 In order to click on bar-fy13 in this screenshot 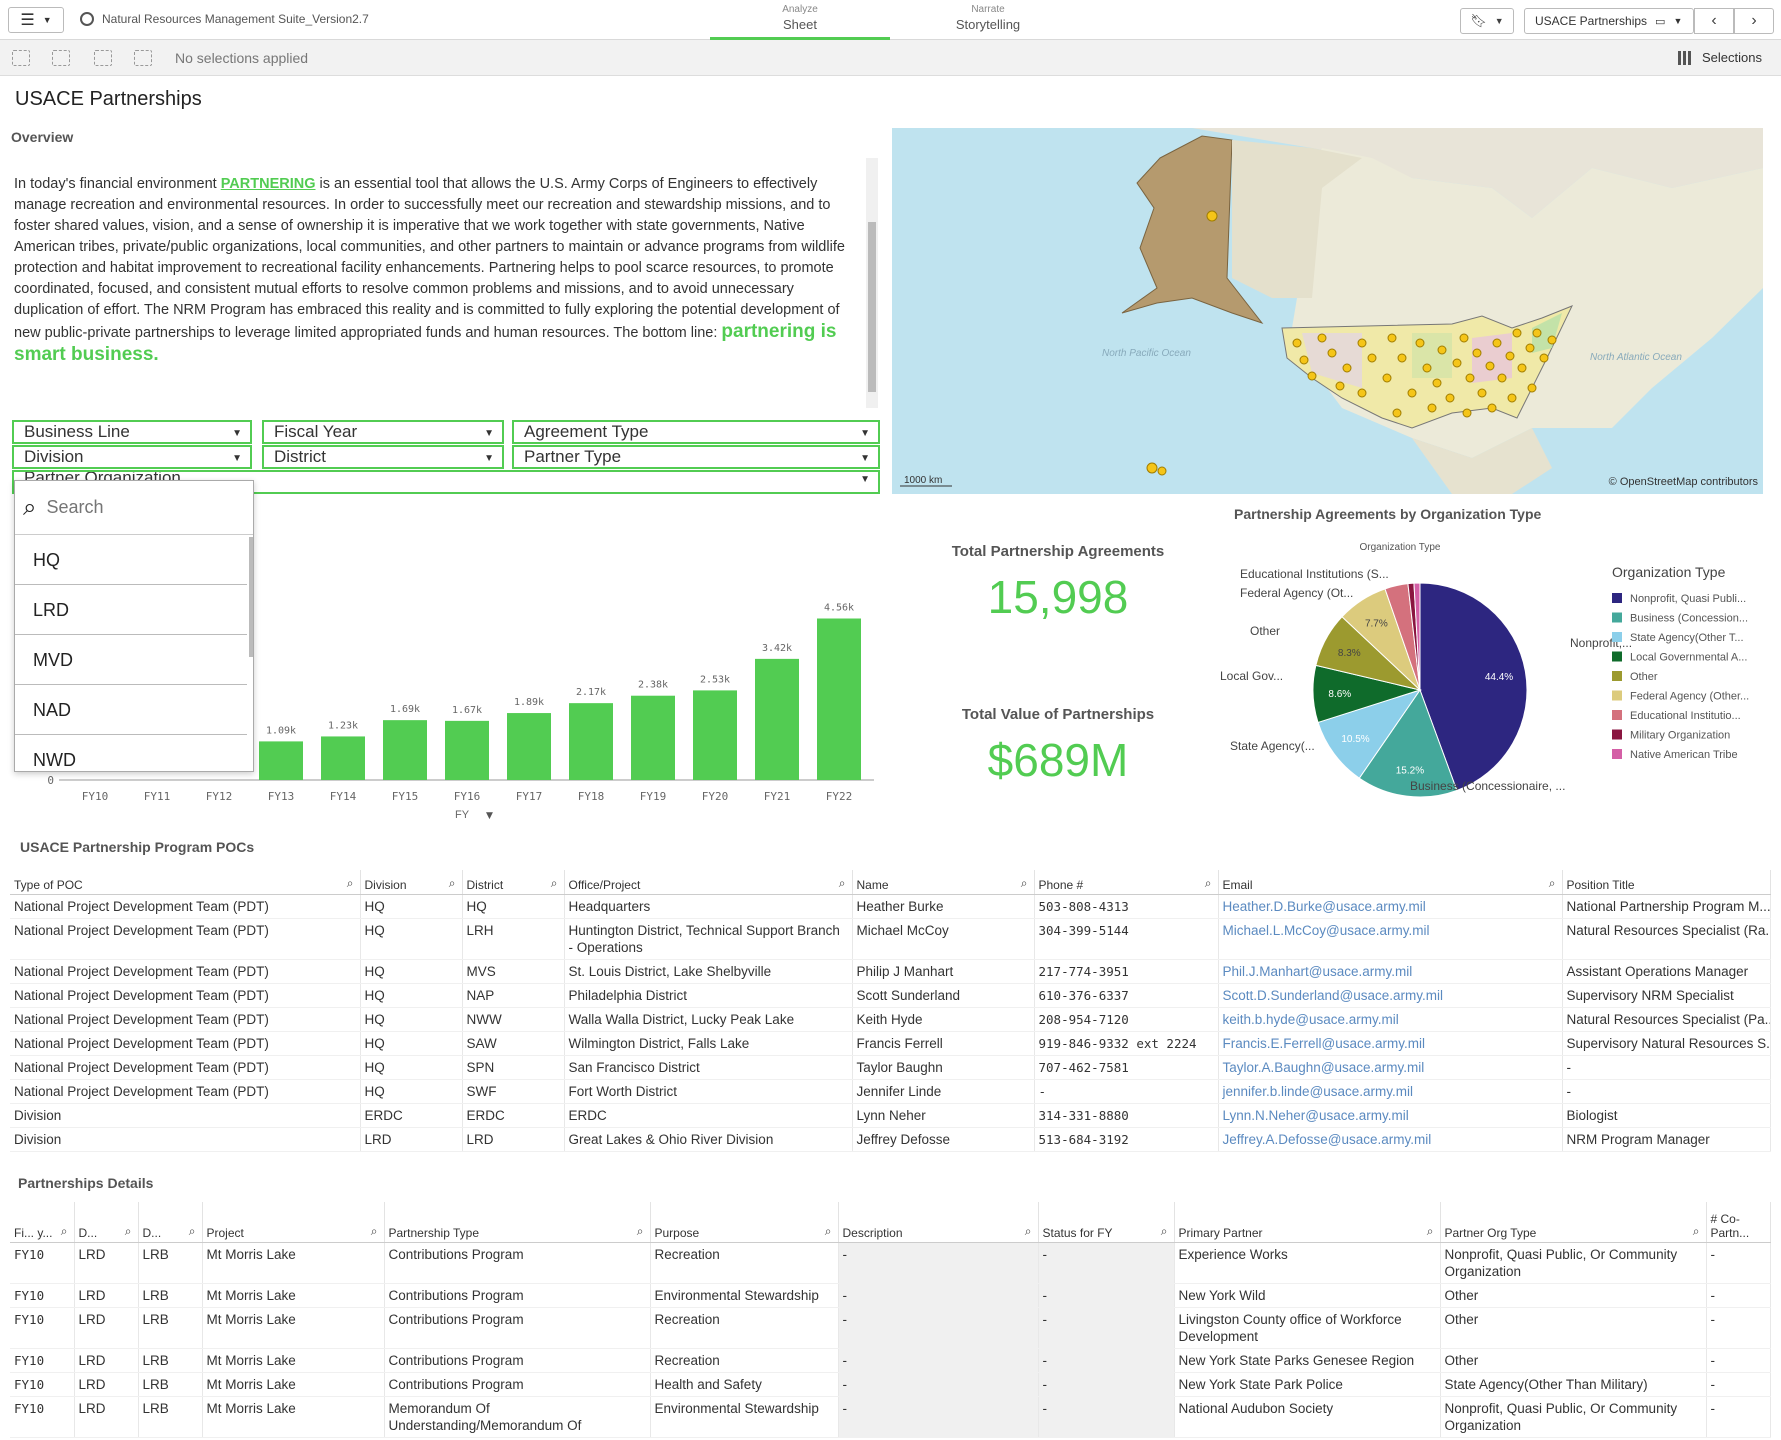, I will do `click(281, 760)`.